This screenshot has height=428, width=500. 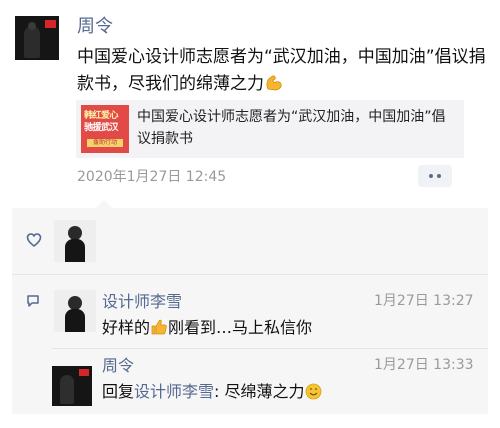 What do you see at coordinates (424, 301) in the screenshot?
I see `comment-time: 1月27日 13:27` at bounding box center [424, 301].